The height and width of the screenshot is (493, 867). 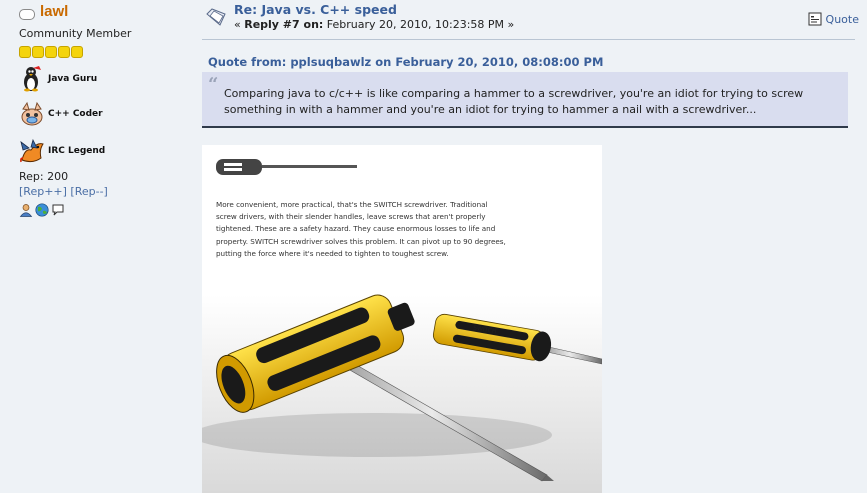 I want to click on quotation-mark-icon: “, so click(x=213, y=84).